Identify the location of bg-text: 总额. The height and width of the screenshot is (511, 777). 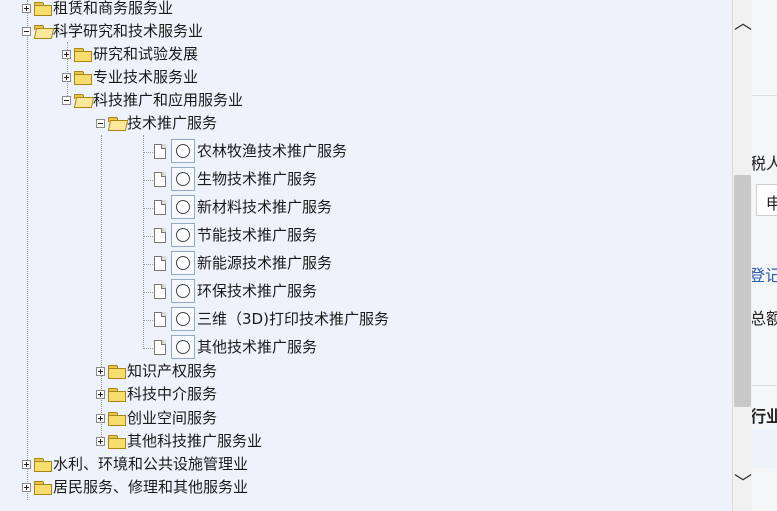
(764, 318).